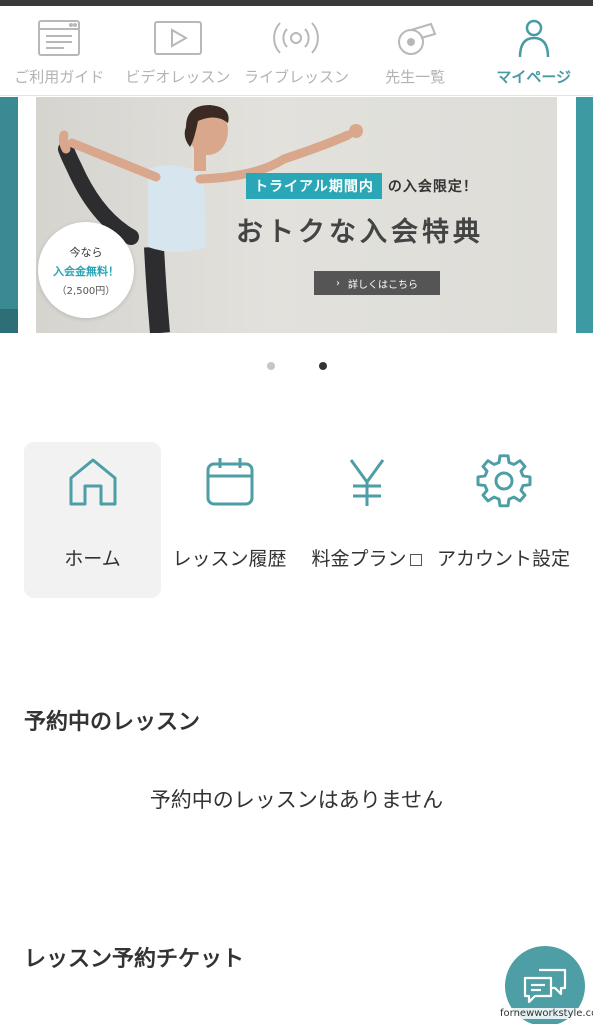 The width and height of the screenshot is (593, 1024). I want to click on lesson-ticket-title: レッスン予約チケット, so click(134, 959).